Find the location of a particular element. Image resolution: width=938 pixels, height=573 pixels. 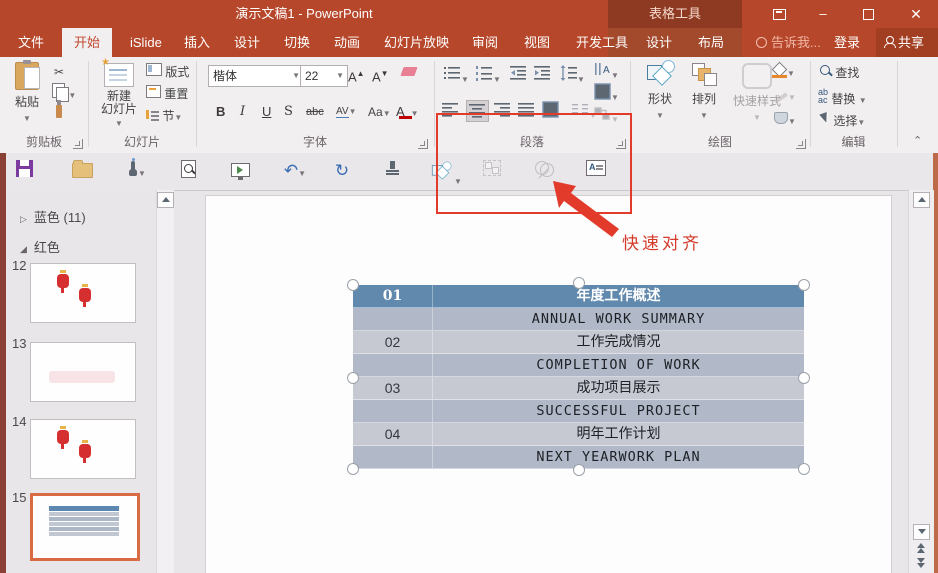

next-slide-button is located at coordinates (920, 565).